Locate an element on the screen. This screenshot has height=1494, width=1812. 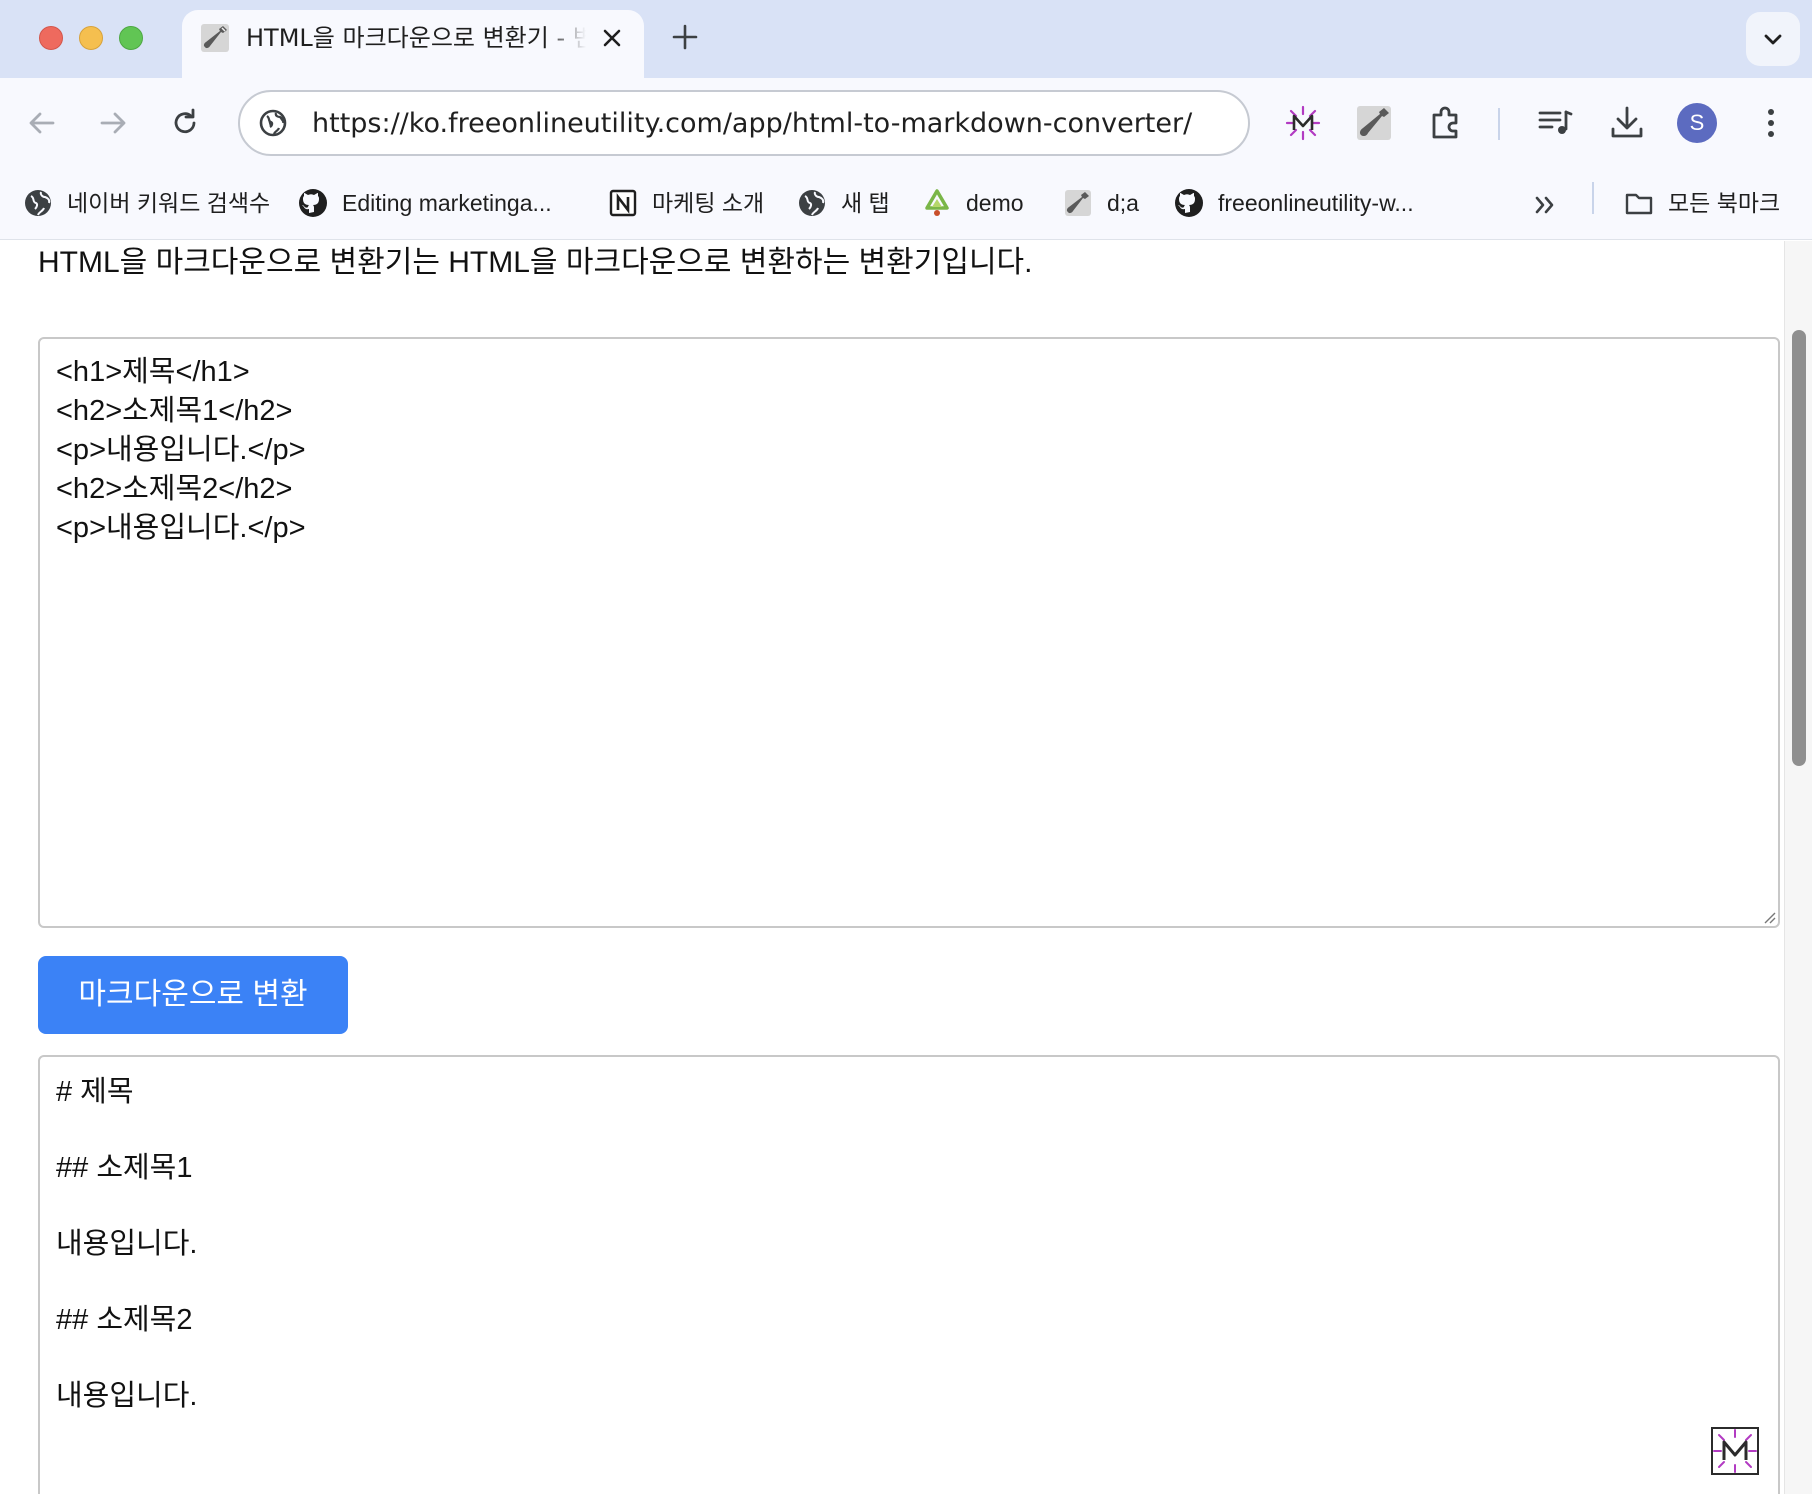
arrow-left-icon is located at coordinates (42, 123).